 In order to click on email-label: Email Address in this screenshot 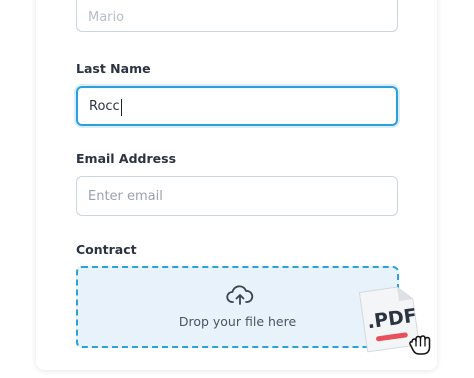, I will do `click(126, 158)`.